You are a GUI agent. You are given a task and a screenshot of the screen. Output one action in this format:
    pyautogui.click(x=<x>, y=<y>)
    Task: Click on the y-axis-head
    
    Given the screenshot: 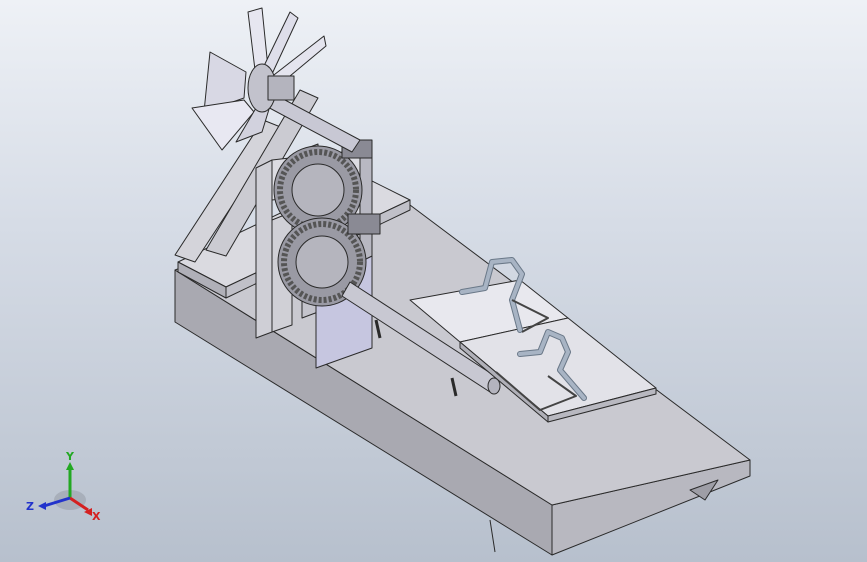 What is the action you would take?
    pyautogui.click(x=70, y=466)
    